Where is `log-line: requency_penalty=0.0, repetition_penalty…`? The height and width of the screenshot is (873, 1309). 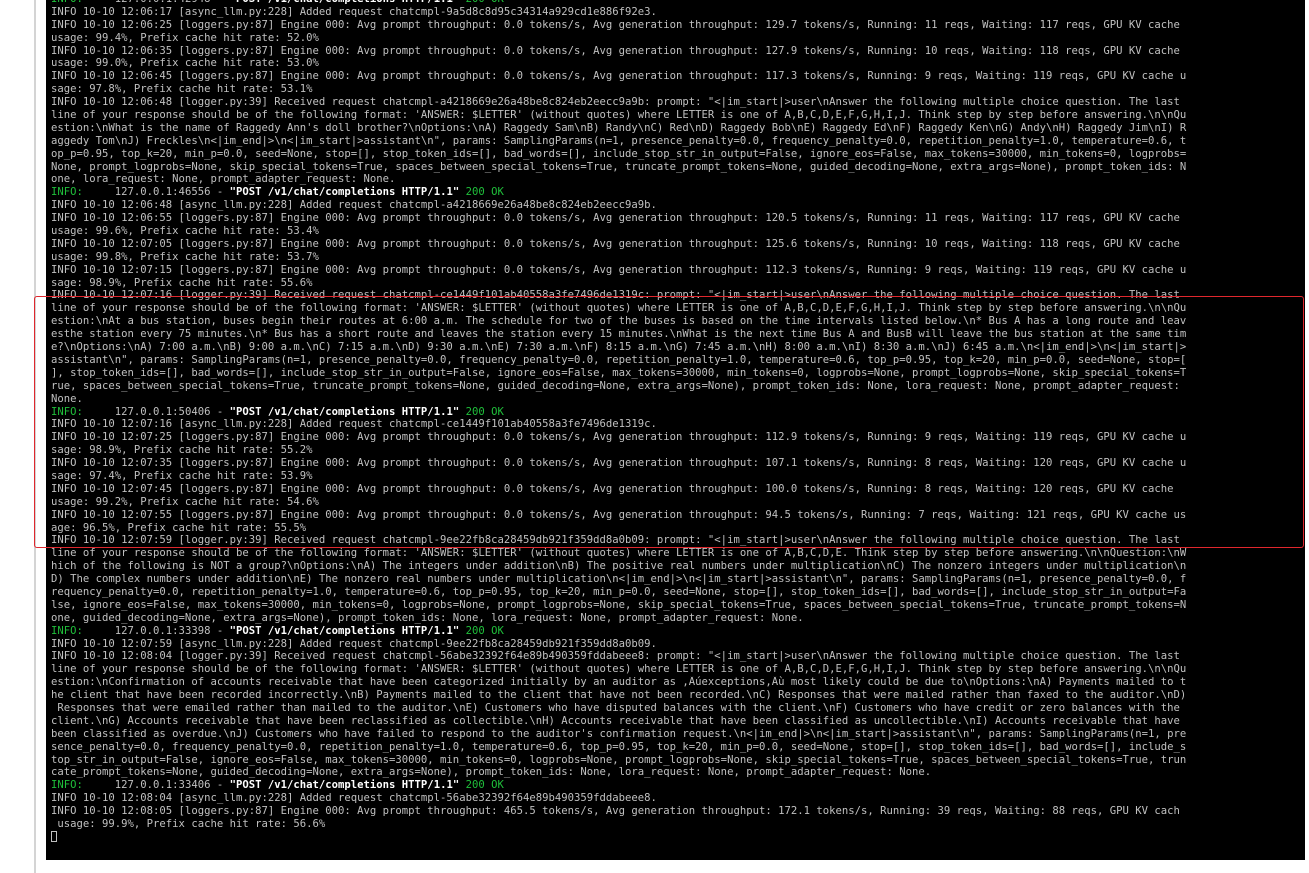 log-line: requency_penalty=0.0, repetition_penalty… is located at coordinates (619, 591).